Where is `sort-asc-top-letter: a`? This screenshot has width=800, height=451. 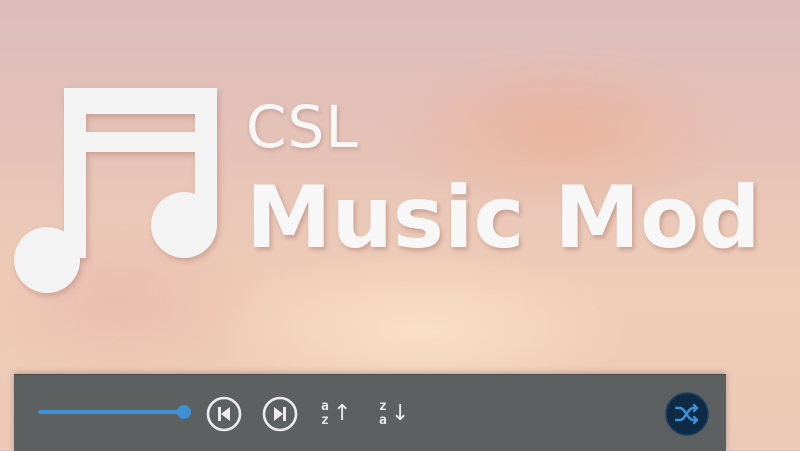 sort-asc-top-letter: a is located at coordinates (325, 406).